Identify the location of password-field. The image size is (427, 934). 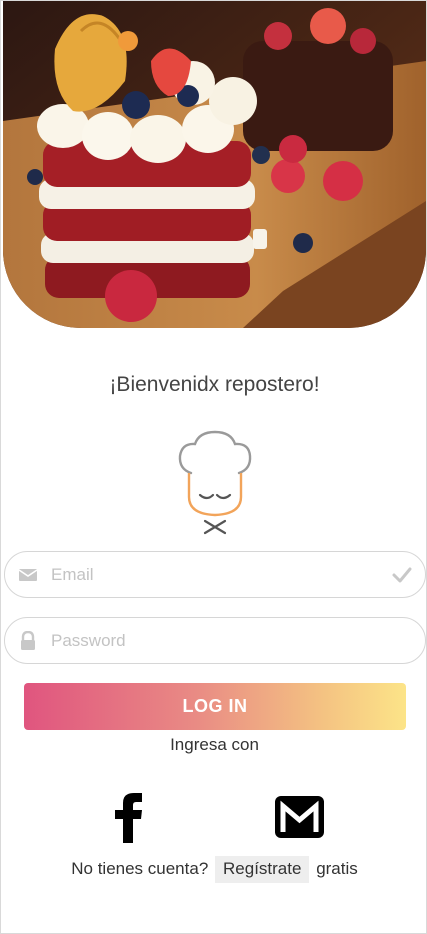
(215, 640).